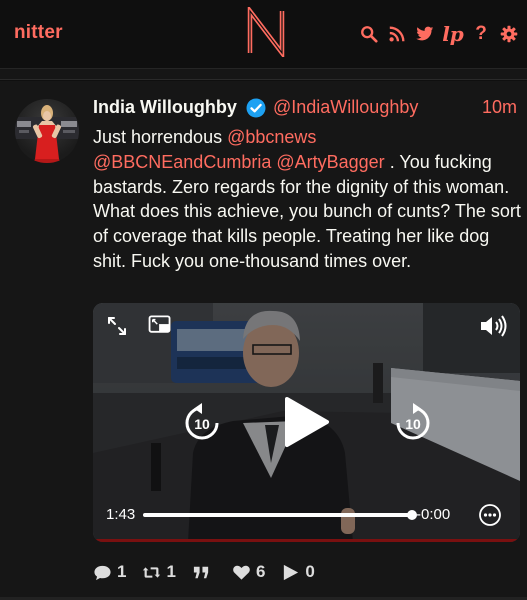  I want to click on tweet-fullname: India Willoughby, so click(165, 107).